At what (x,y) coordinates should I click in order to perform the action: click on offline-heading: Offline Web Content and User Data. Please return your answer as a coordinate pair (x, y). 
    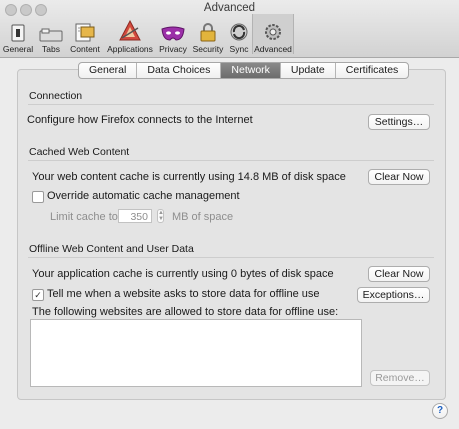
    Looking at the image, I should click on (111, 249).